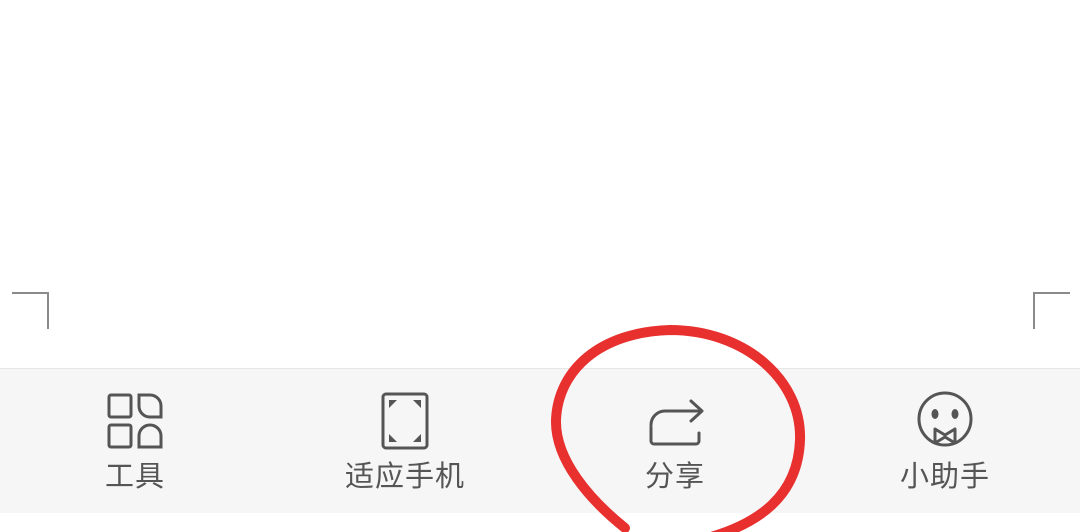 The width and height of the screenshot is (1080, 532). I want to click on bottom-strip, so click(540, 522).